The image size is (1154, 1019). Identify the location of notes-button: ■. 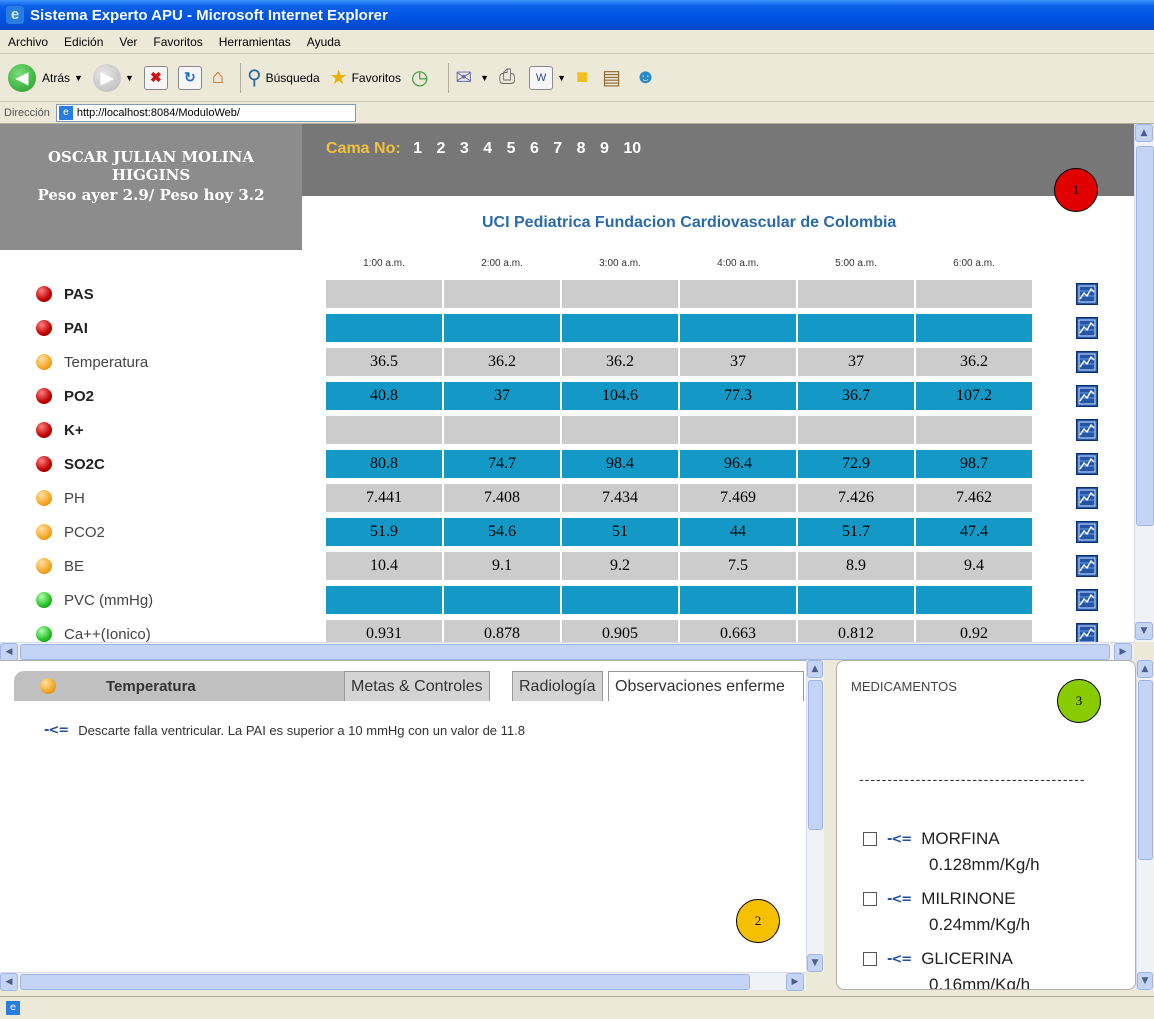
(584, 77).